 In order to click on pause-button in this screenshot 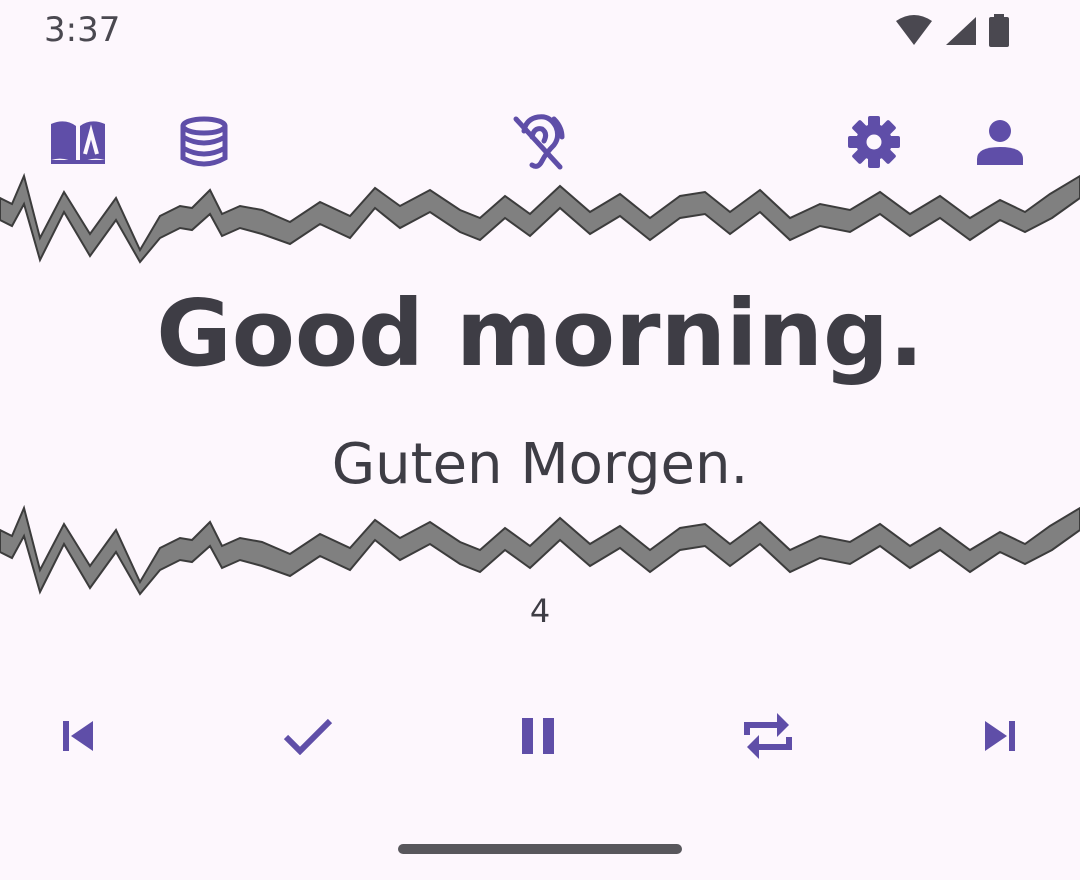, I will do `click(538, 738)`.